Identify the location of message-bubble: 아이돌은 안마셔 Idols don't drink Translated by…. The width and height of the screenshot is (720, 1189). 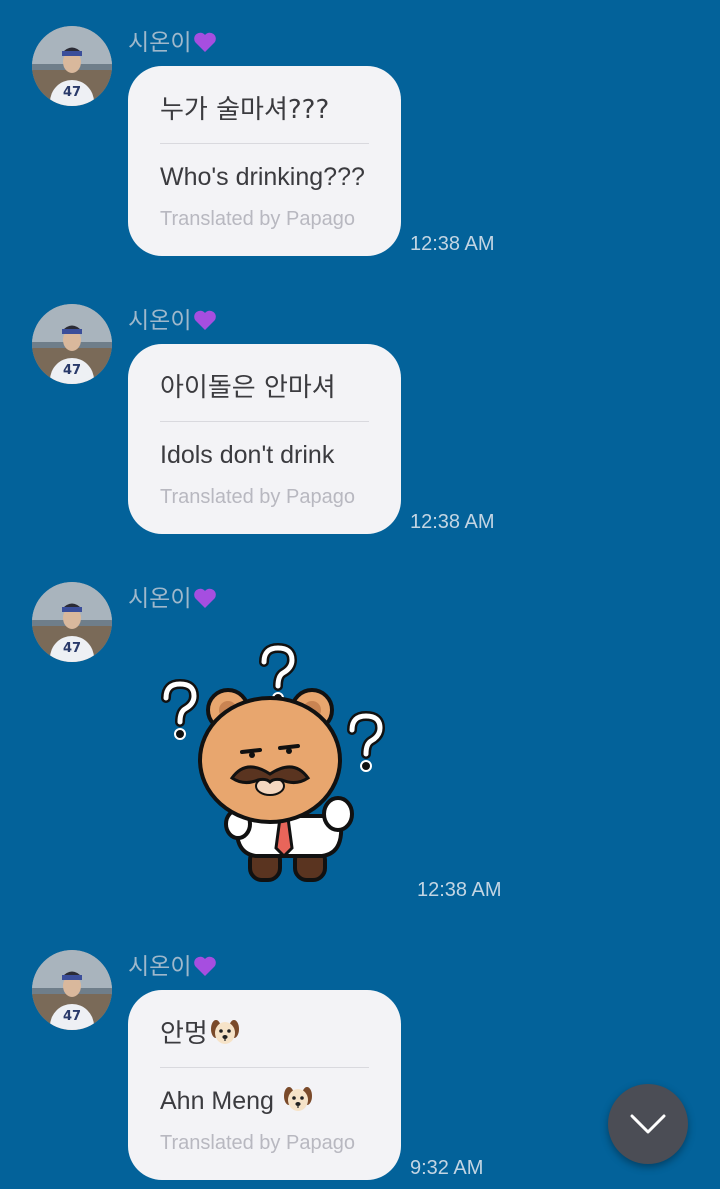
(264, 439).